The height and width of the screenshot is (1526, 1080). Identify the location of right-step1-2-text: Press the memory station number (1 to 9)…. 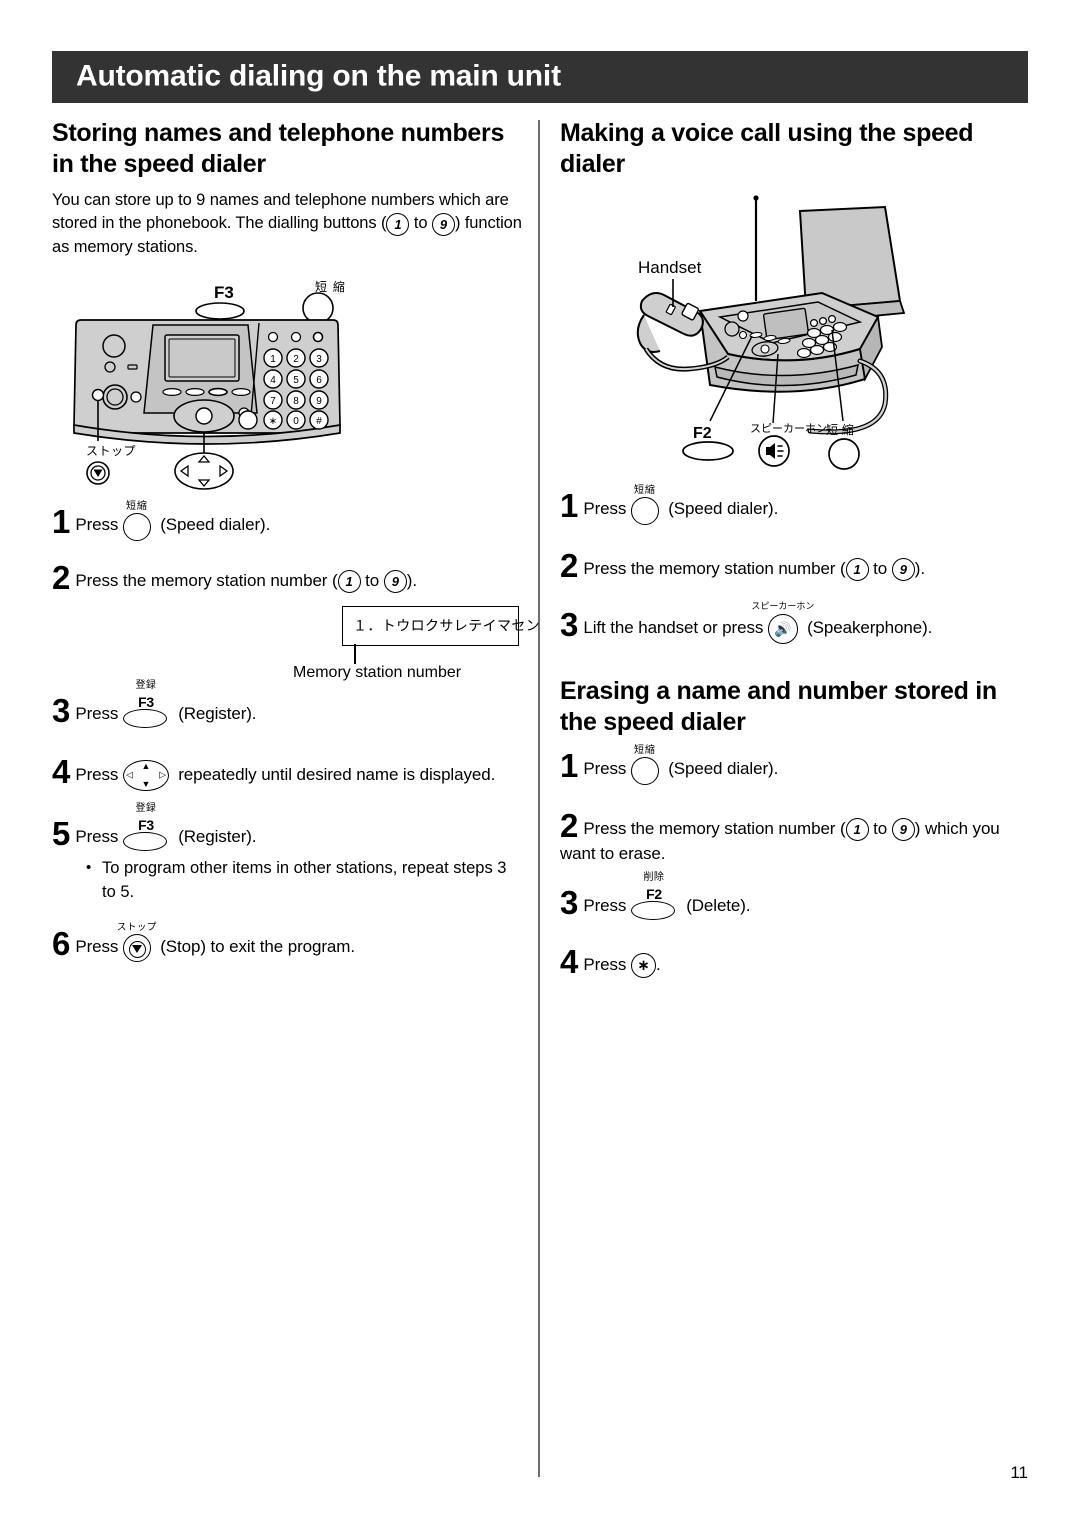
(754, 569).